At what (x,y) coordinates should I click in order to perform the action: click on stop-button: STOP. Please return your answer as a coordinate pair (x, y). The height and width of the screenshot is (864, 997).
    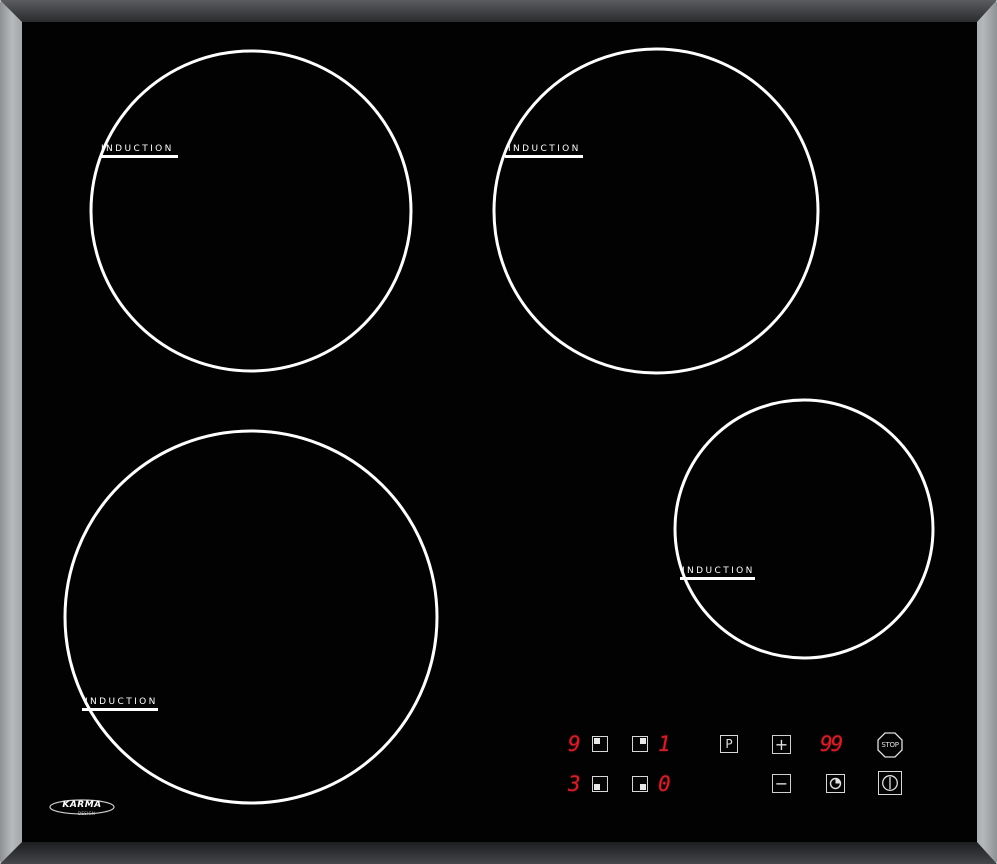
    Looking at the image, I should click on (890, 745).